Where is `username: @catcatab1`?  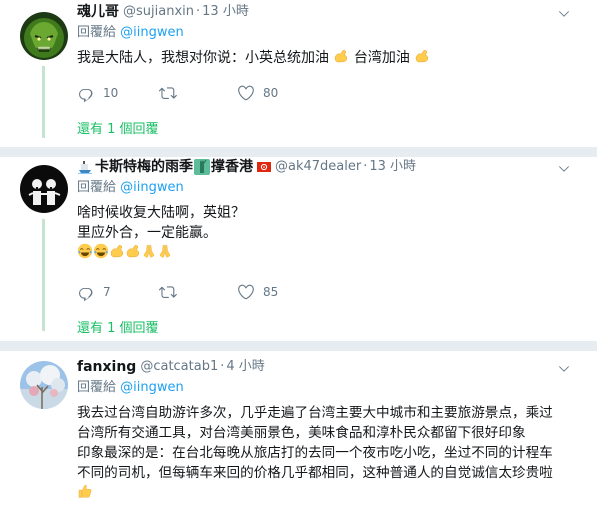 username: @catcatab1 is located at coordinates (179, 367).